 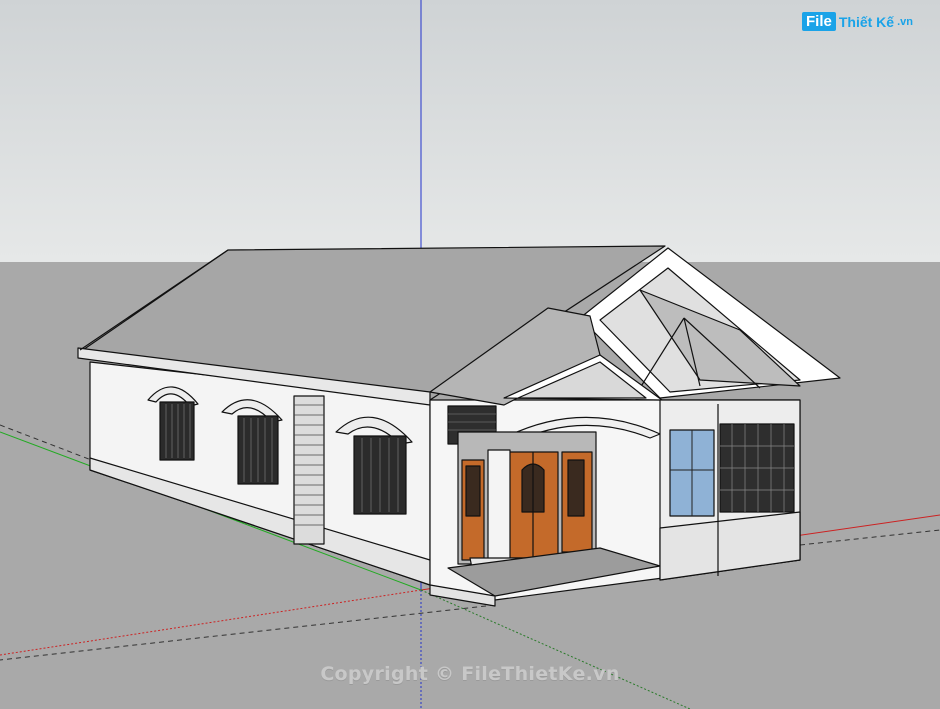 I want to click on brand-logo: File Thiết Kế .vn, so click(x=857, y=21).